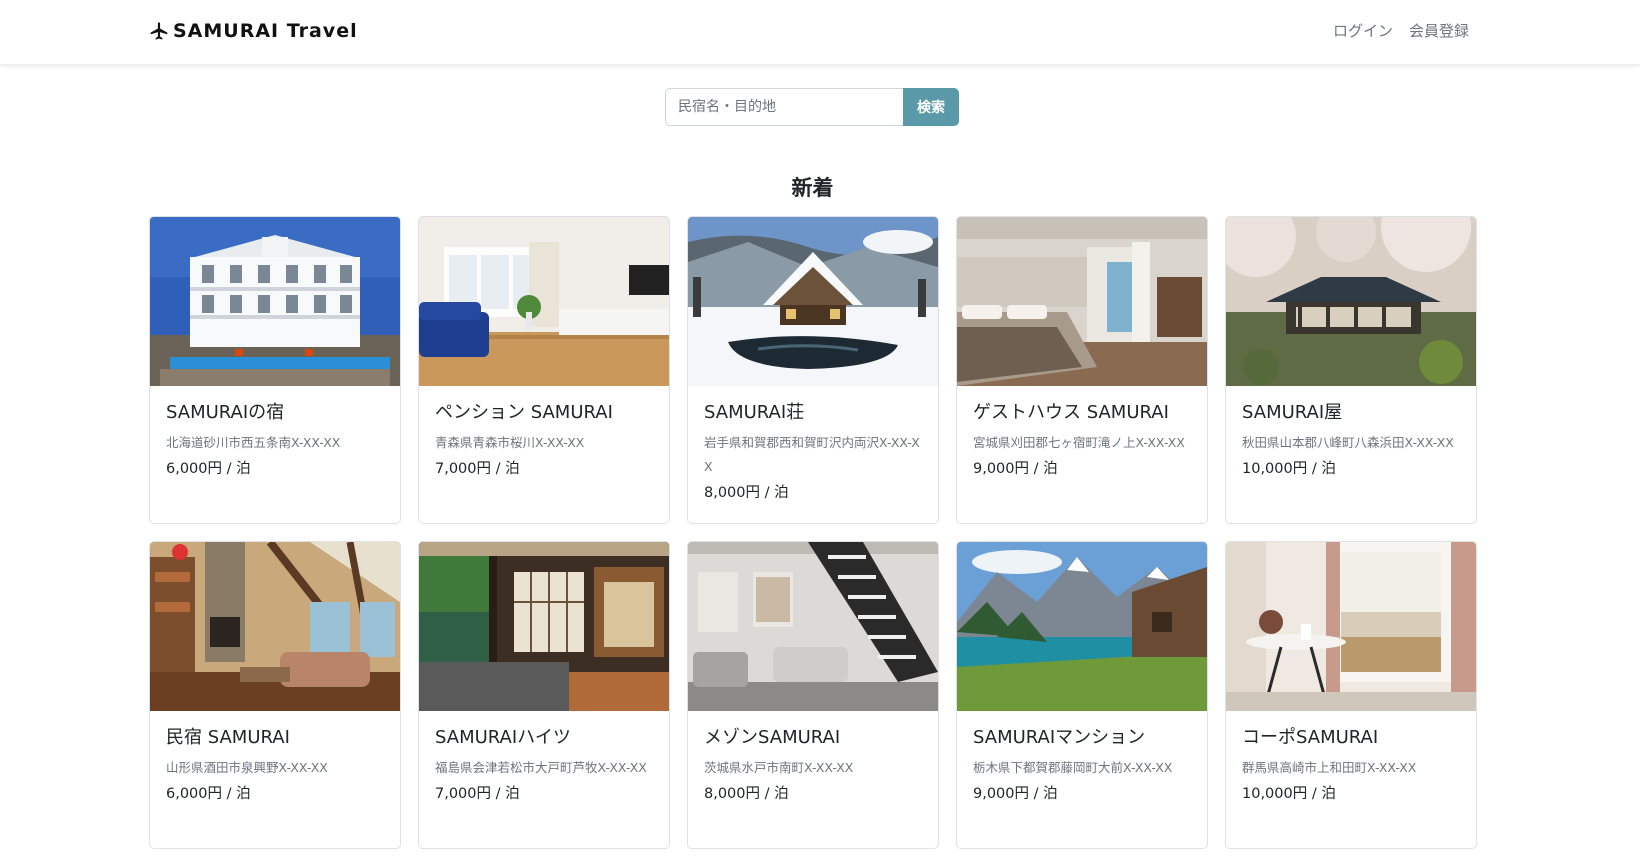 The image size is (1640, 862). What do you see at coordinates (931, 107) in the screenshot?
I see `search-button: 検索` at bounding box center [931, 107].